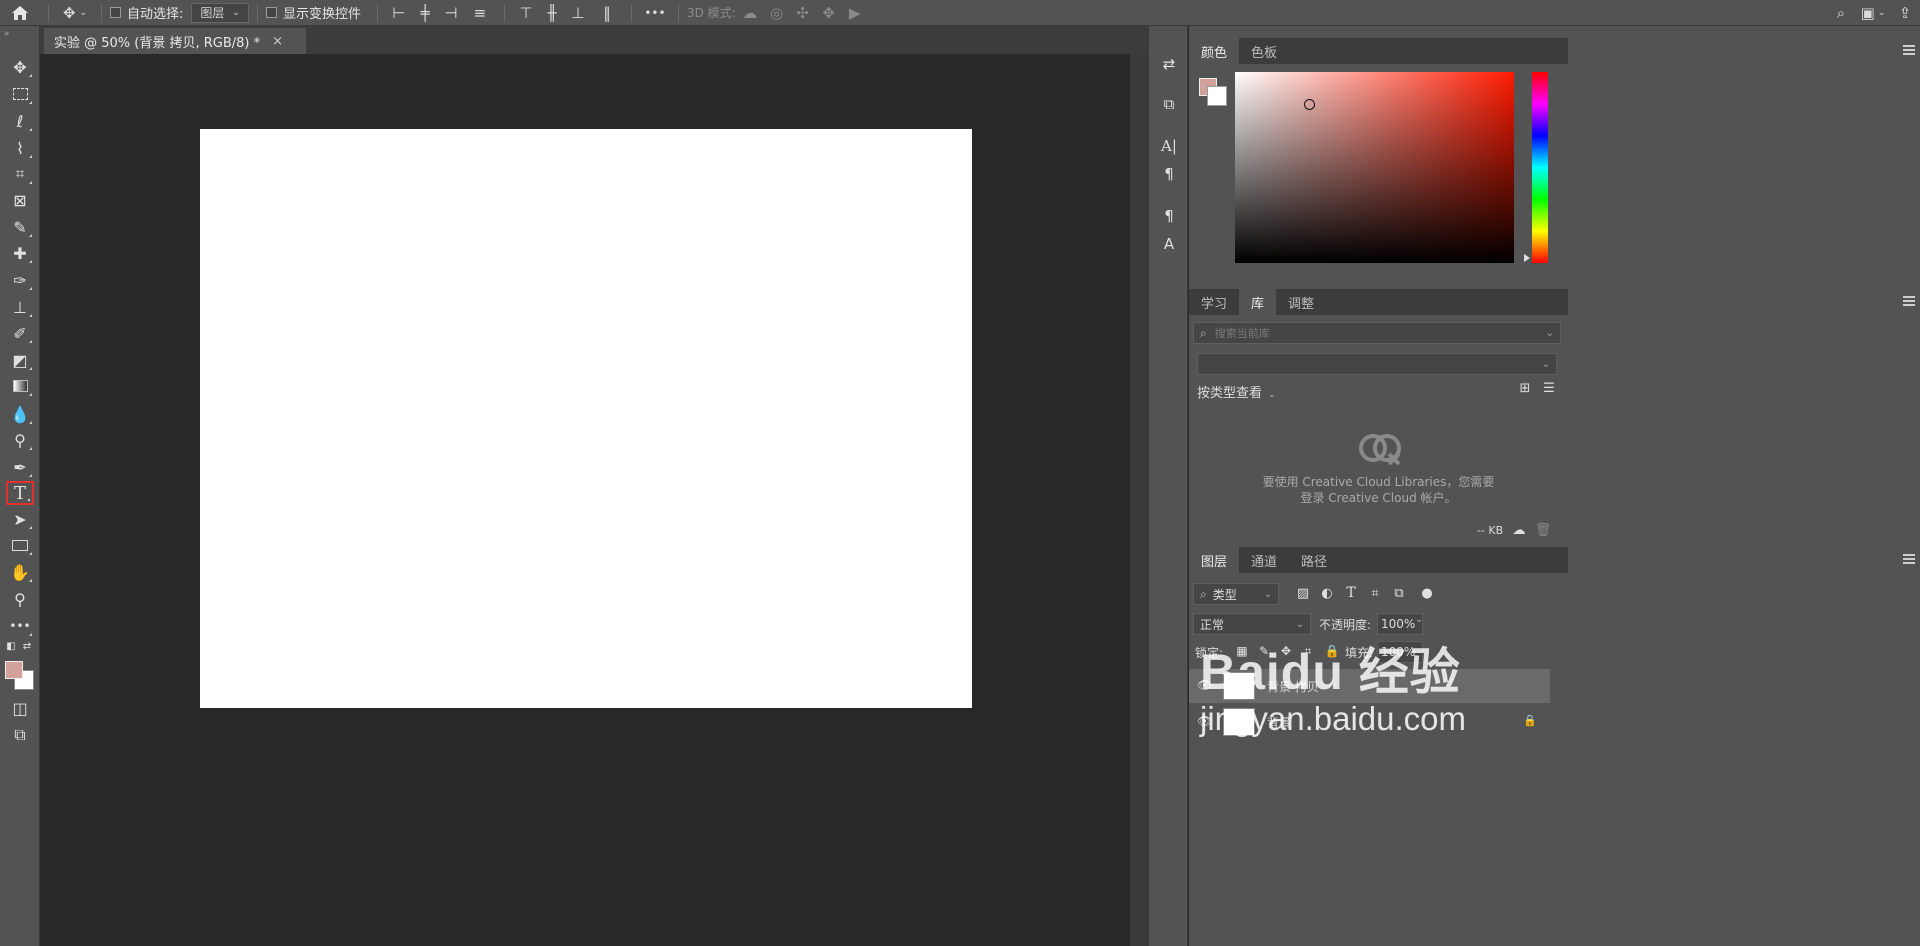  What do you see at coordinates (1909, 559) in the screenshot?
I see `layers-panel-menu-icon` at bounding box center [1909, 559].